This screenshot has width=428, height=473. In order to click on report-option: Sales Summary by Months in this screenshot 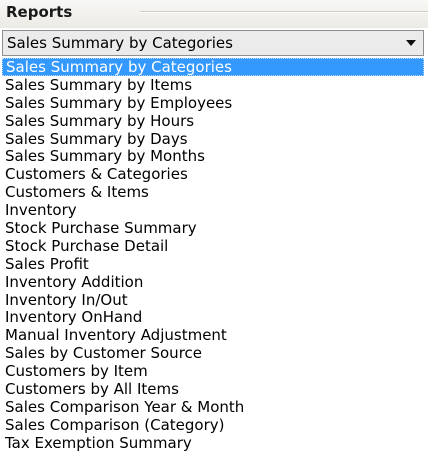, I will do `click(213, 156)`.